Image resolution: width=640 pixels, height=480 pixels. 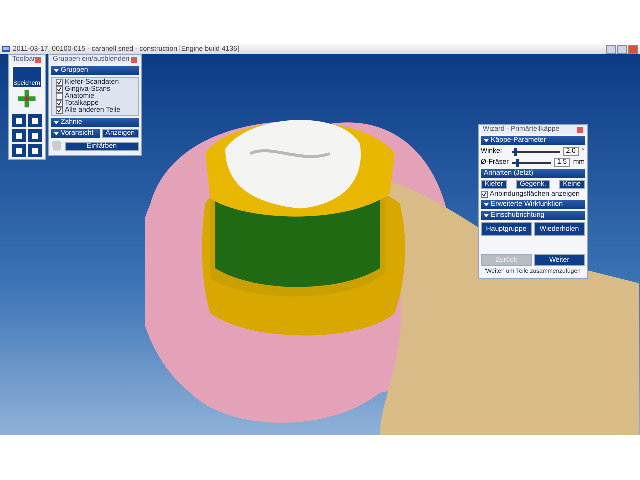 I want to click on tooth-icon, so click(x=57, y=146).